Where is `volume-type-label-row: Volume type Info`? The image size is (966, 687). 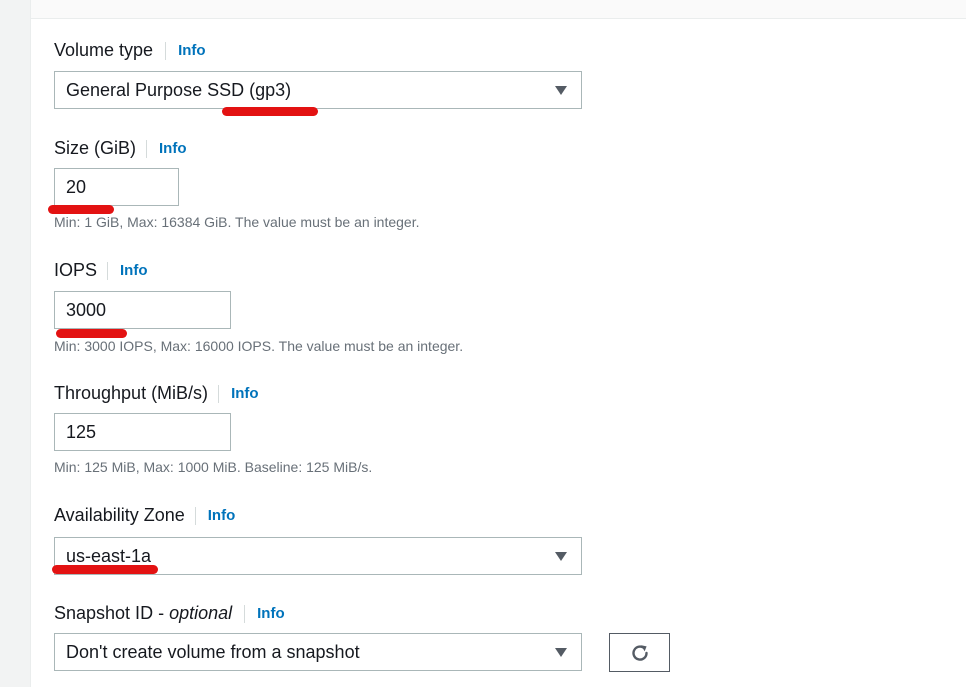 volume-type-label-row: Volume type Info is located at coordinates (130, 50).